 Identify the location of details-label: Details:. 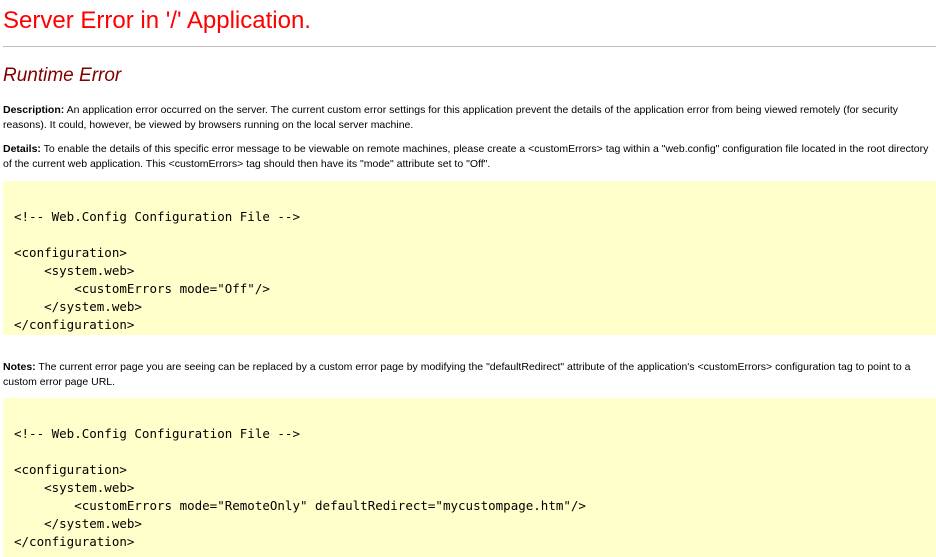
(22, 149).